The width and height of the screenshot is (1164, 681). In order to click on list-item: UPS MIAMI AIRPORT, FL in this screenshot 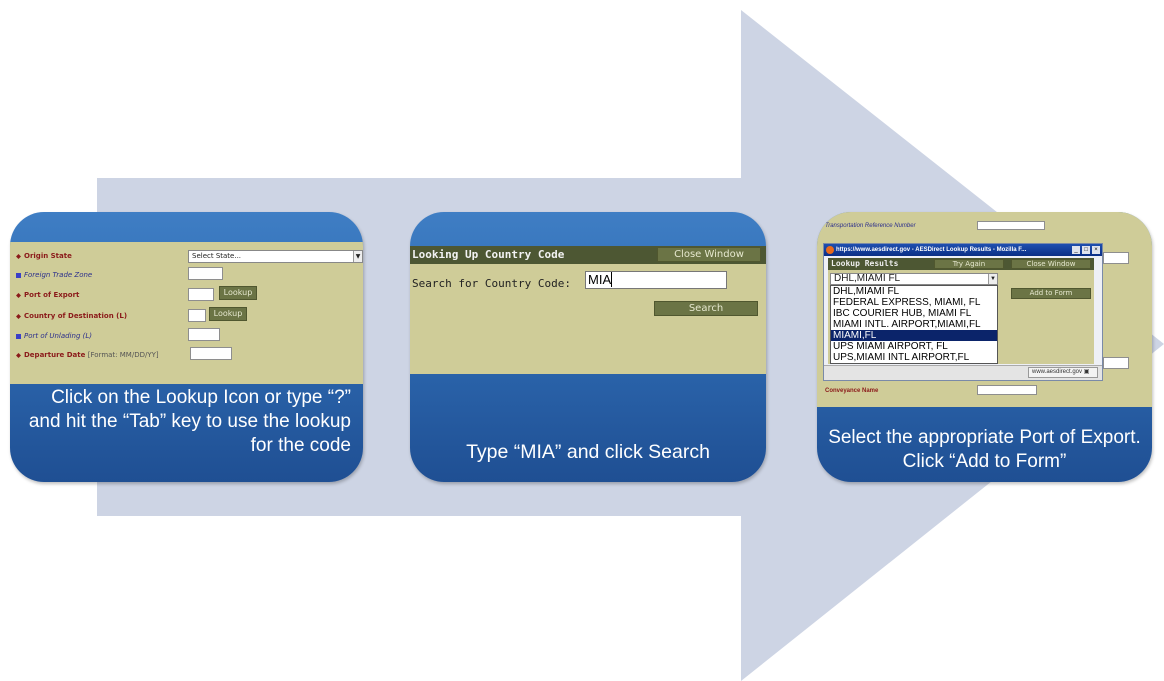, I will do `click(914, 346)`.